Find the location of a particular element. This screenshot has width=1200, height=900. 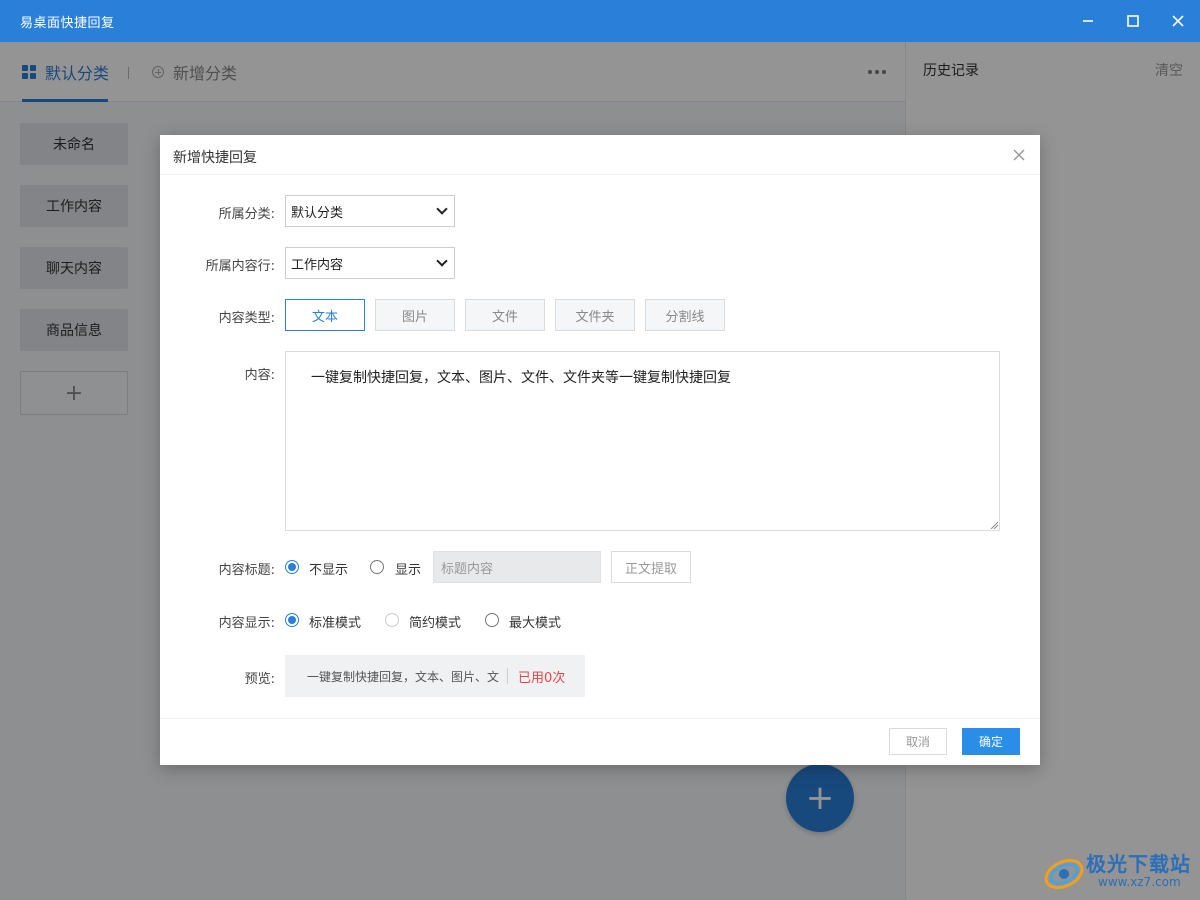

type-image-button: 图片 is located at coordinates (415, 315).